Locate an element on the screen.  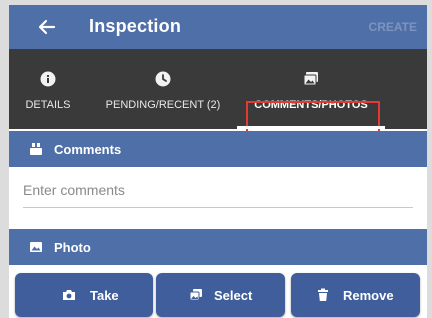
camera-icon is located at coordinates (69, 295).